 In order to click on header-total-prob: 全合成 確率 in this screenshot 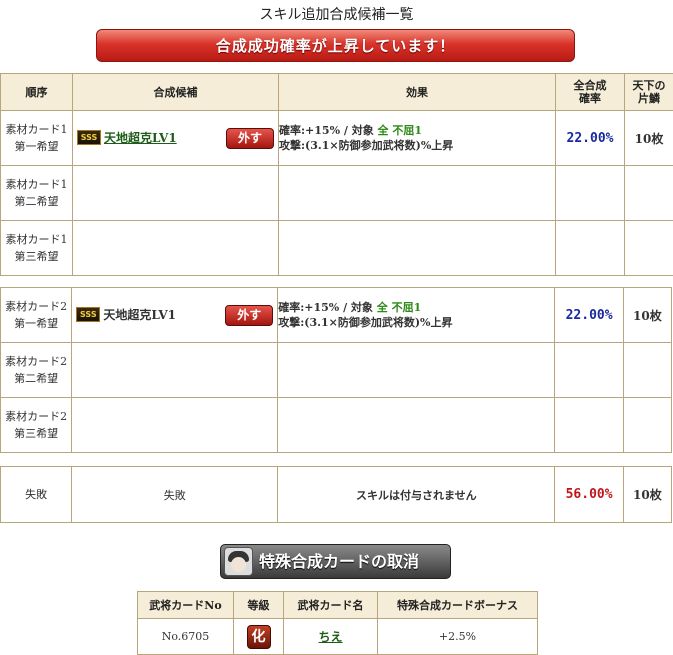, I will do `click(590, 92)`.